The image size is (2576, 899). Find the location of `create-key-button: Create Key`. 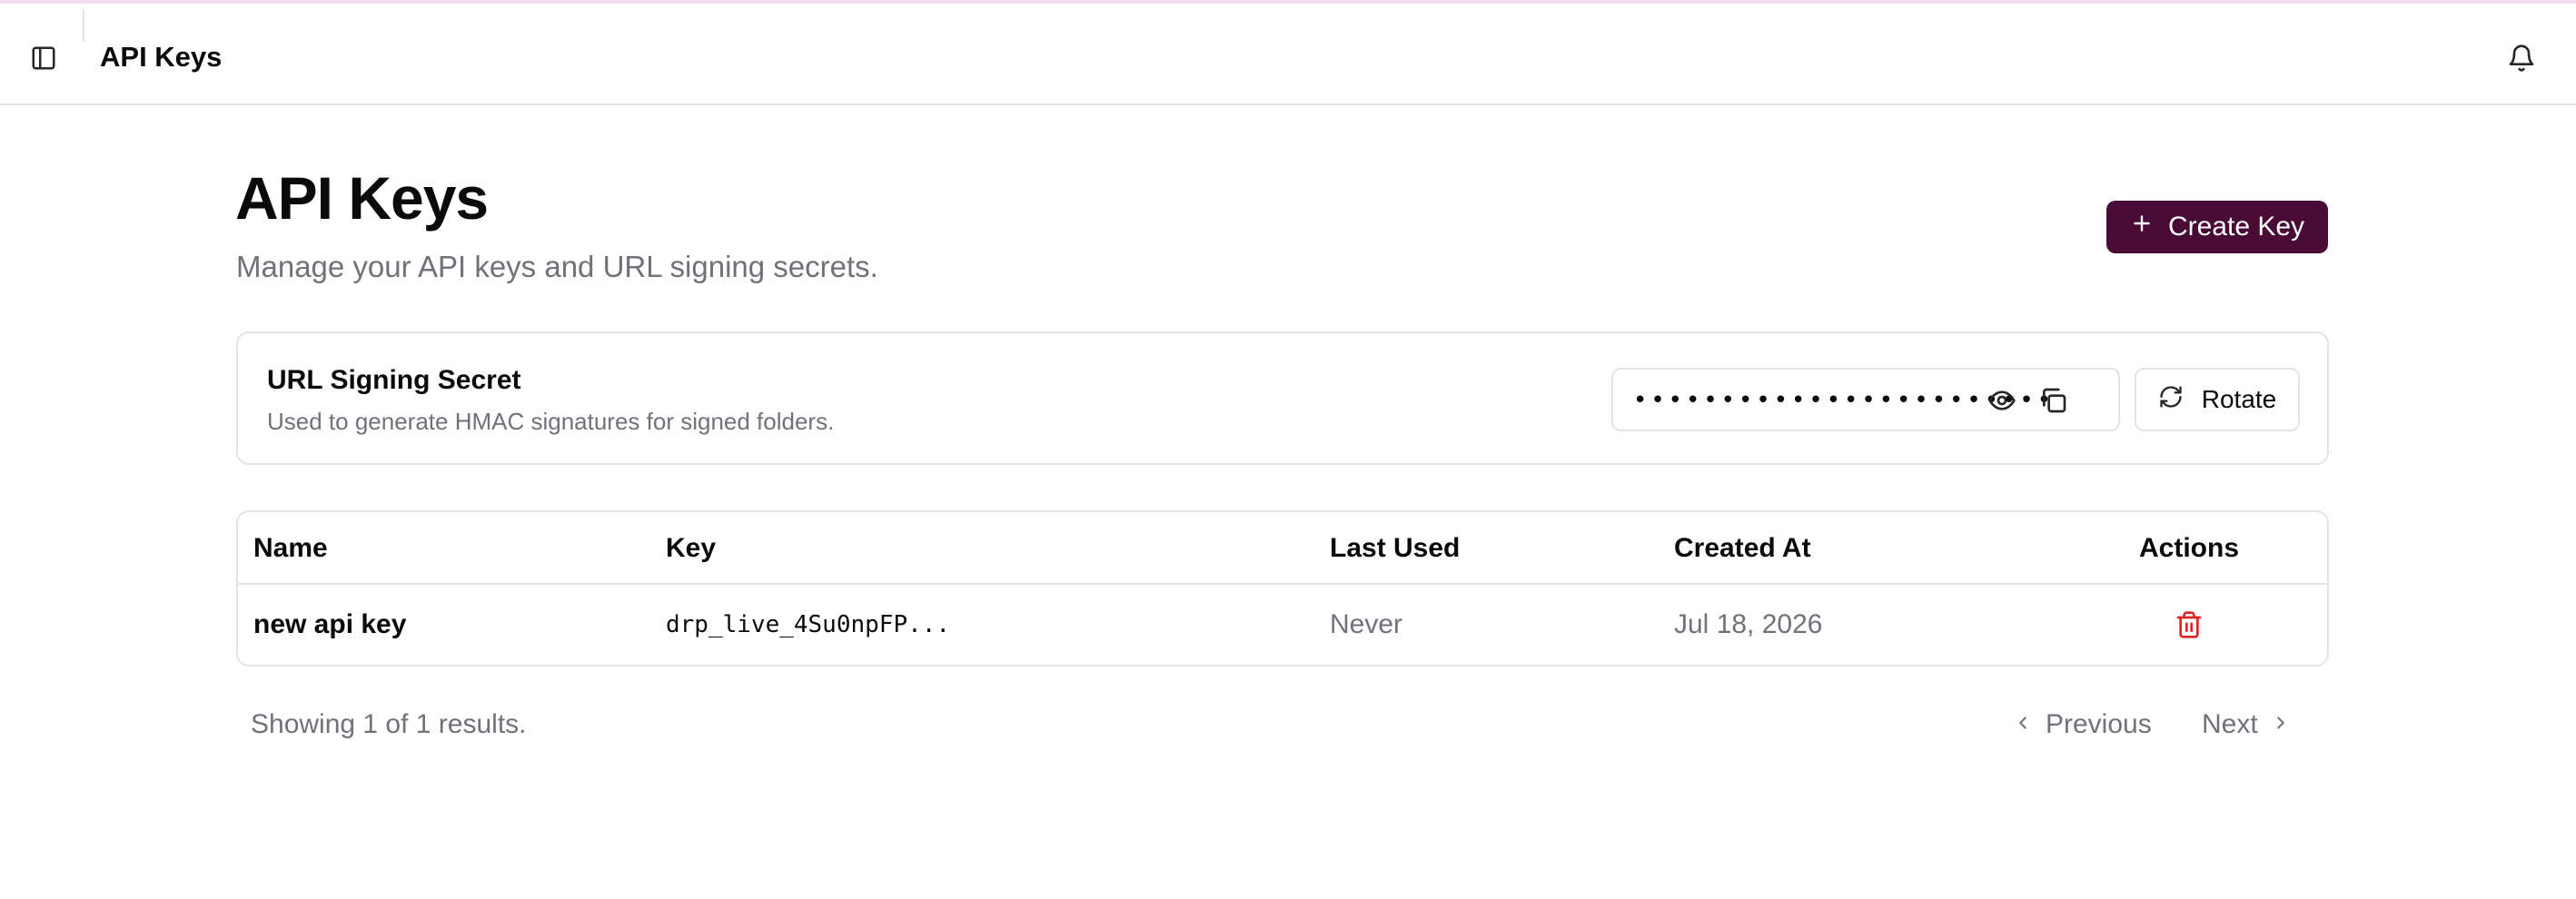

create-key-button: Create Key is located at coordinates (2217, 227).